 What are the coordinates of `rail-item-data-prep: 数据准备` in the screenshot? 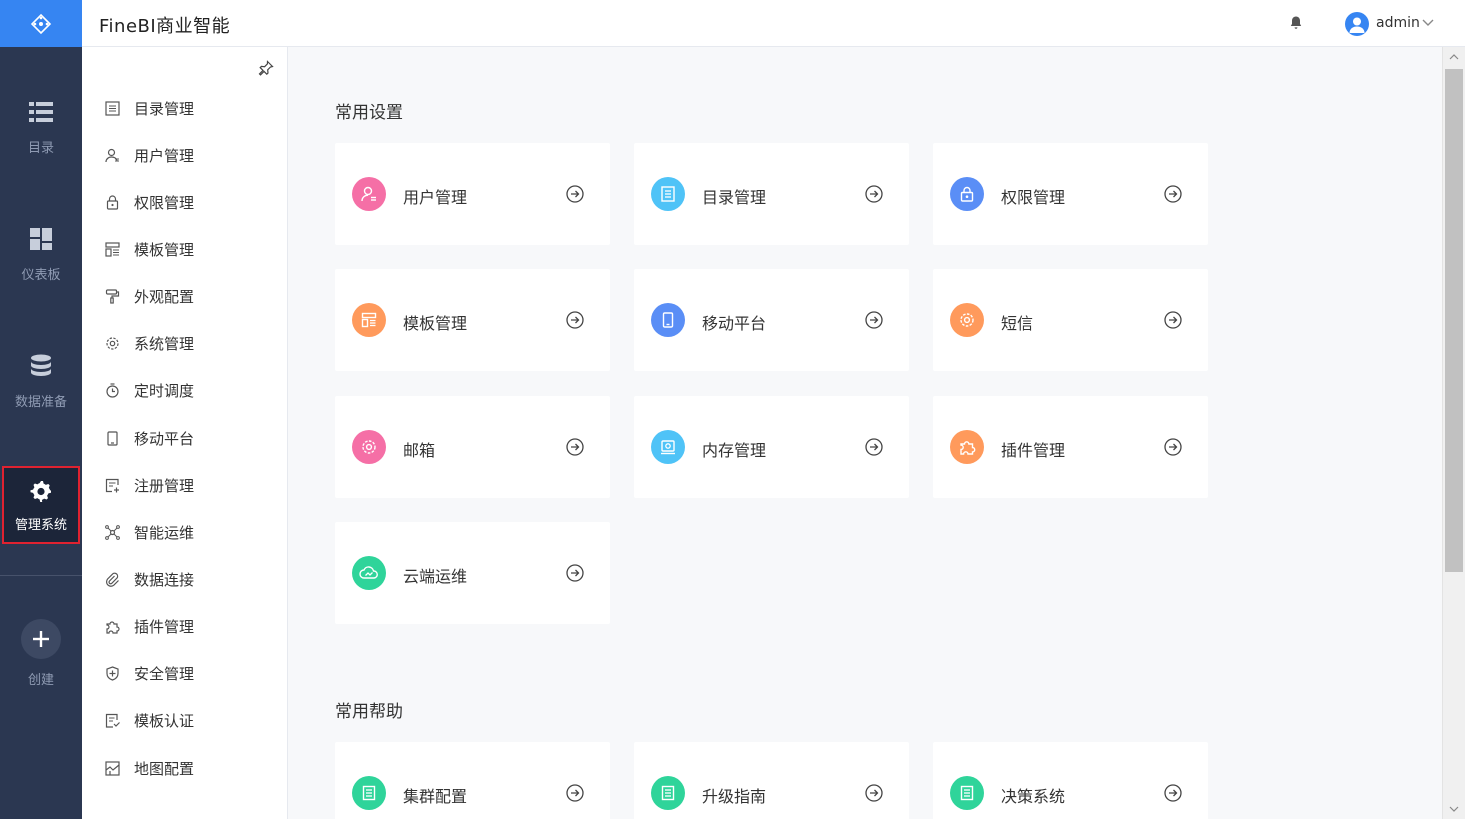 It's located at (41, 393).